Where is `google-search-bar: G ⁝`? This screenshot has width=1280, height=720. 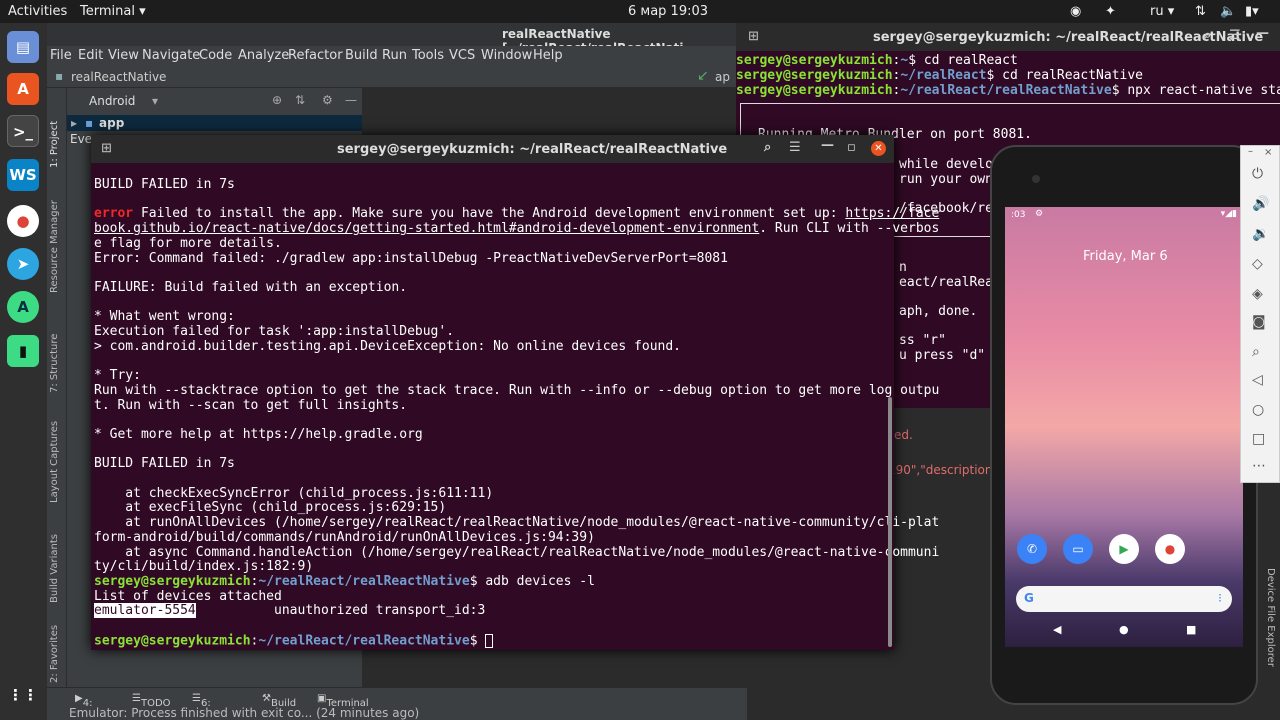 google-search-bar: G ⁝ is located at coordinates (1124, 599).